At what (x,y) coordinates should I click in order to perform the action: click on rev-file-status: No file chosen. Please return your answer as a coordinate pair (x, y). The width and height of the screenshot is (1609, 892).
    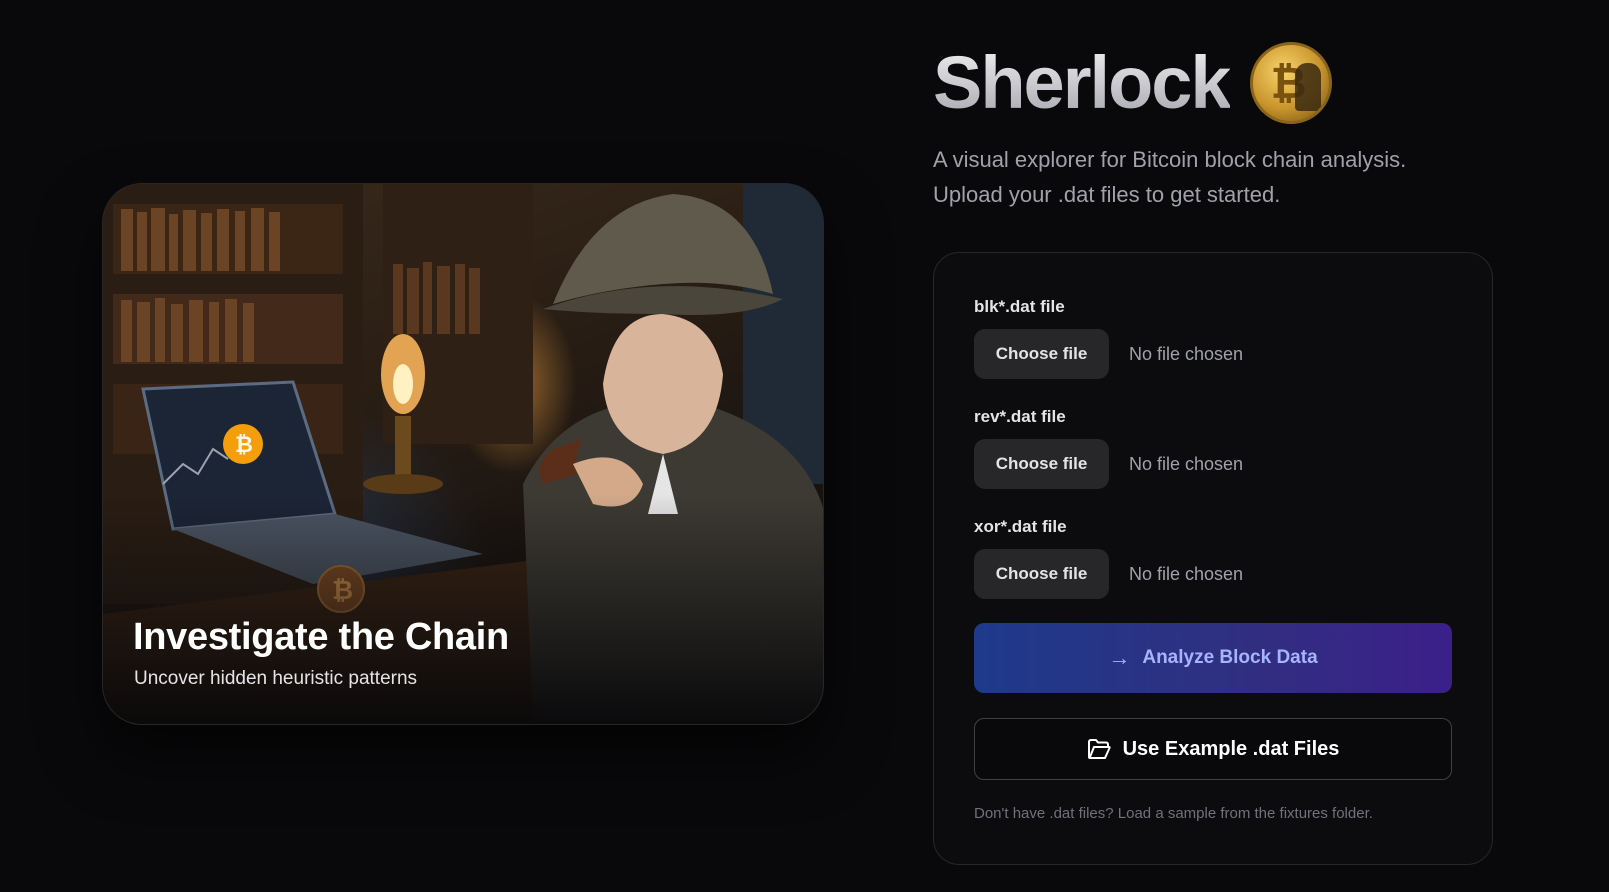
    Looking at the image, I should click on (1186, 463).